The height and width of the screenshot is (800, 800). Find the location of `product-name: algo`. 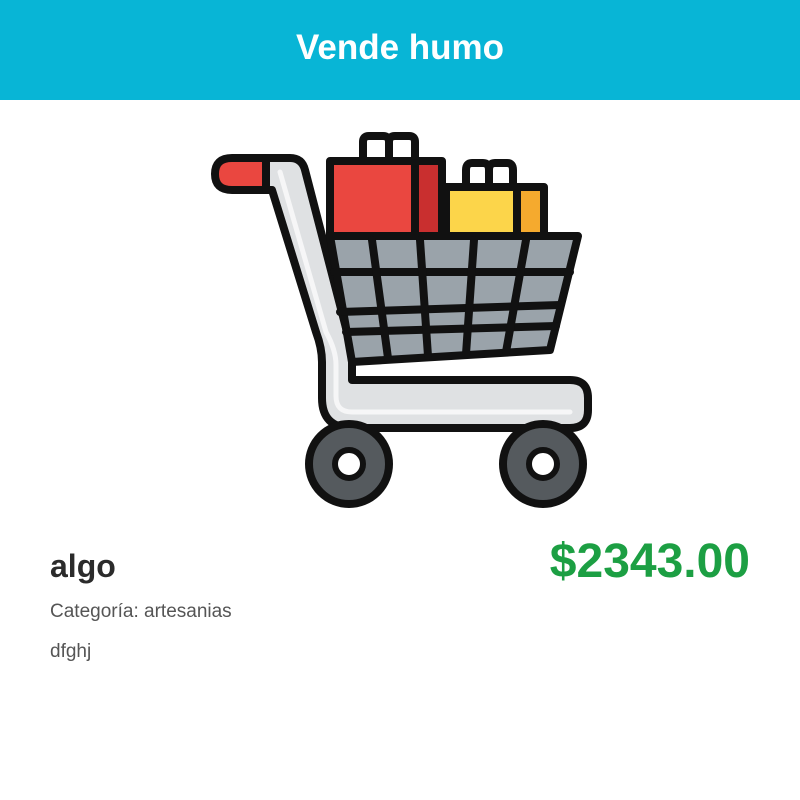

product-name: algo is located at coordinates (83, 566).